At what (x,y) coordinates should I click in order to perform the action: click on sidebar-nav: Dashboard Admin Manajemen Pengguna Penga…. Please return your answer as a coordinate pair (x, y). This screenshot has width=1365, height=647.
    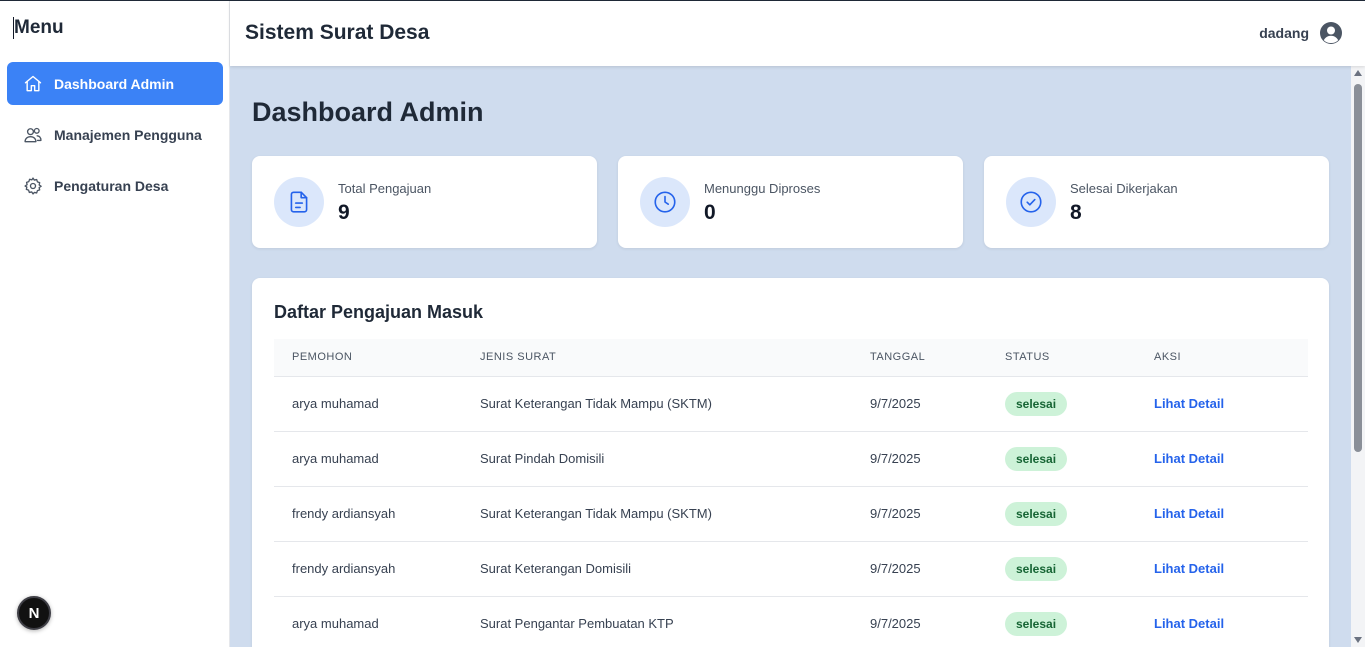
    Looking at the image, I should click on (115, 138).